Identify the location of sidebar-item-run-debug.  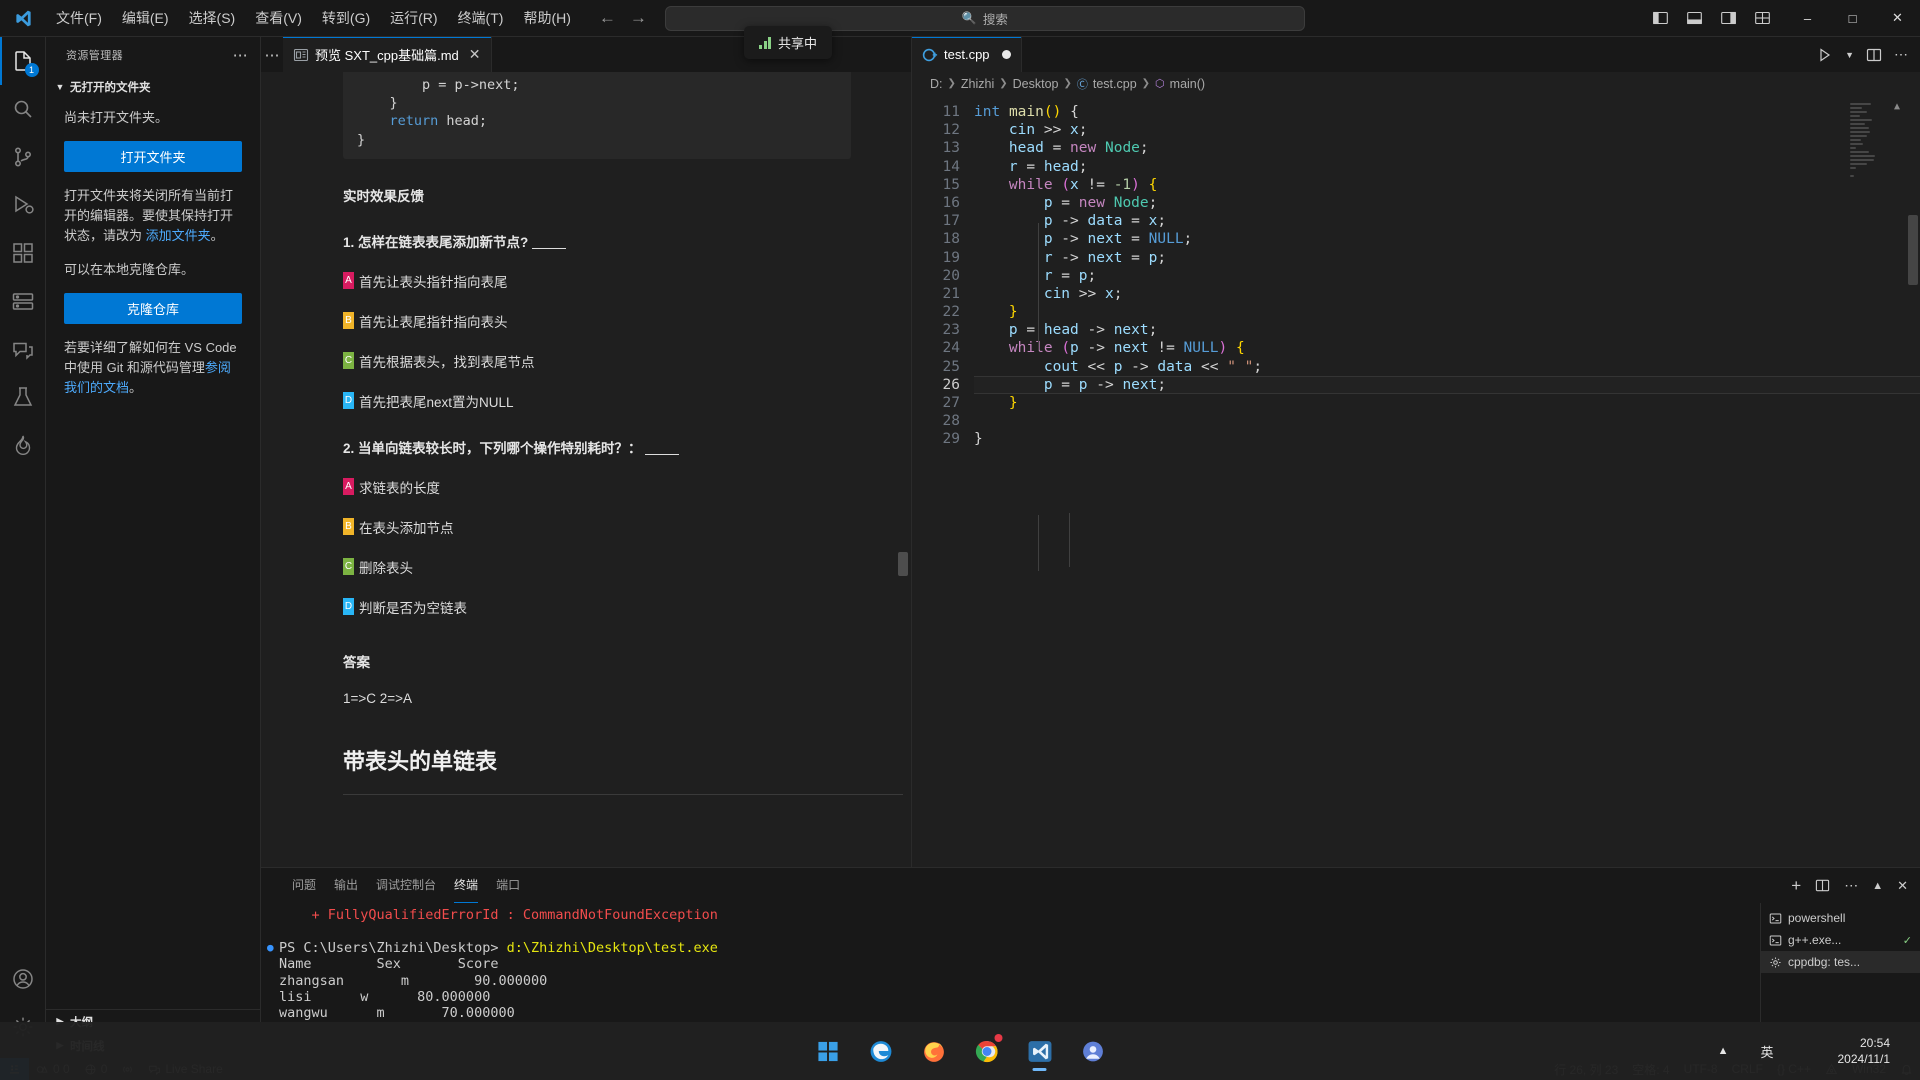
(23, 205).